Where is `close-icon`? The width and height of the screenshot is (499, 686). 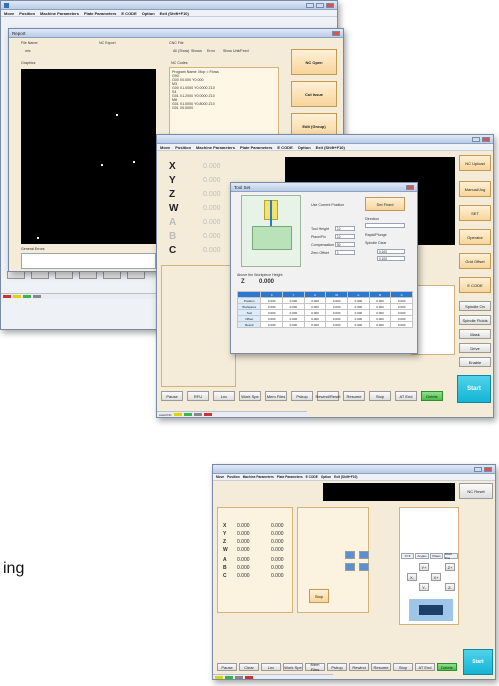
close-icon is located at coordinates (330, 5).